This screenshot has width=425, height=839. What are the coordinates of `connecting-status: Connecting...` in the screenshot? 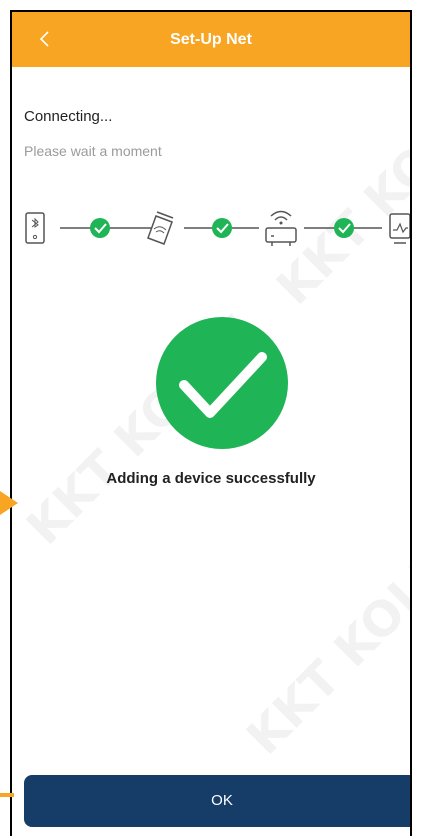 It's located at (68, 116).